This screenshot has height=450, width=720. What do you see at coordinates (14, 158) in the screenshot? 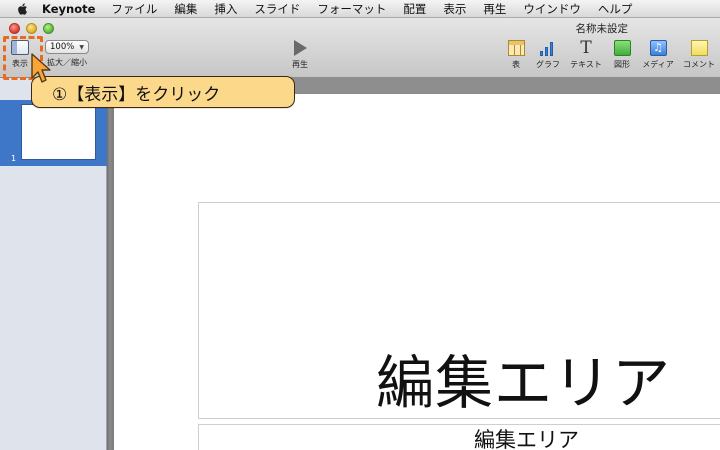
I see `slide-number: 1` at bounding box center [14, 158].